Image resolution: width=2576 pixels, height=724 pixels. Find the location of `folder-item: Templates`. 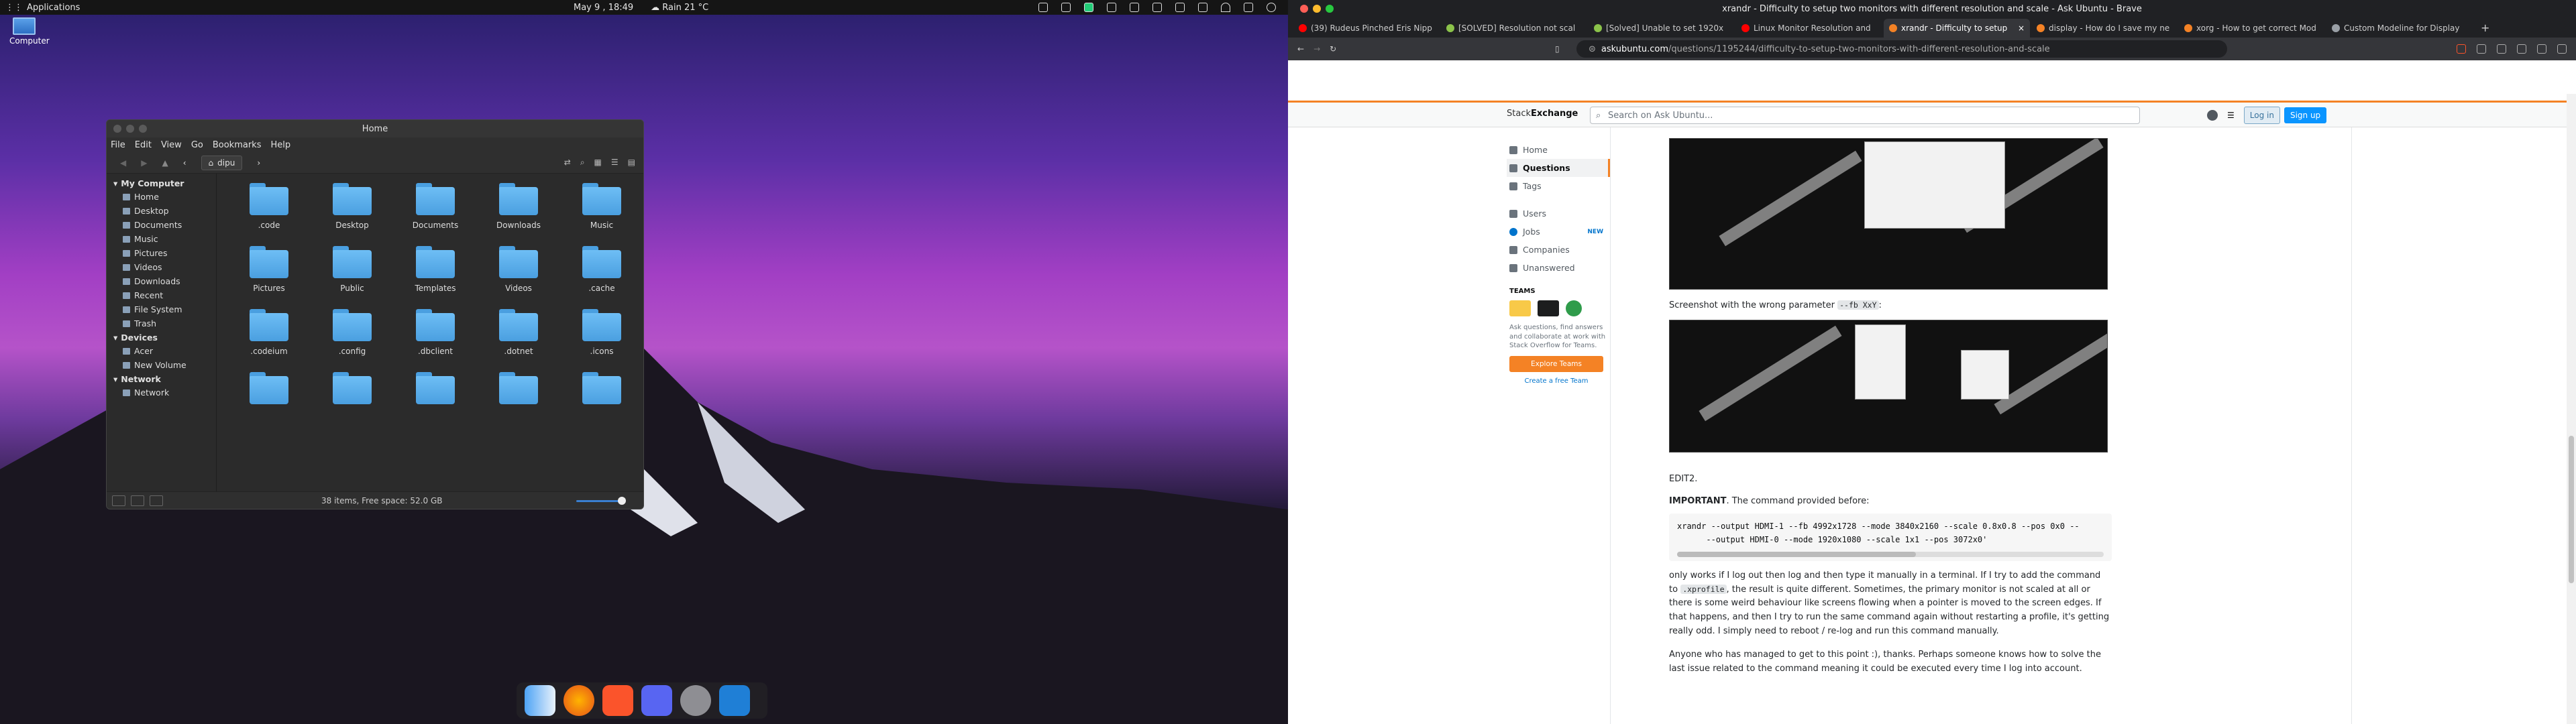

folder-item: Templates is located at coordinates (435, 269).